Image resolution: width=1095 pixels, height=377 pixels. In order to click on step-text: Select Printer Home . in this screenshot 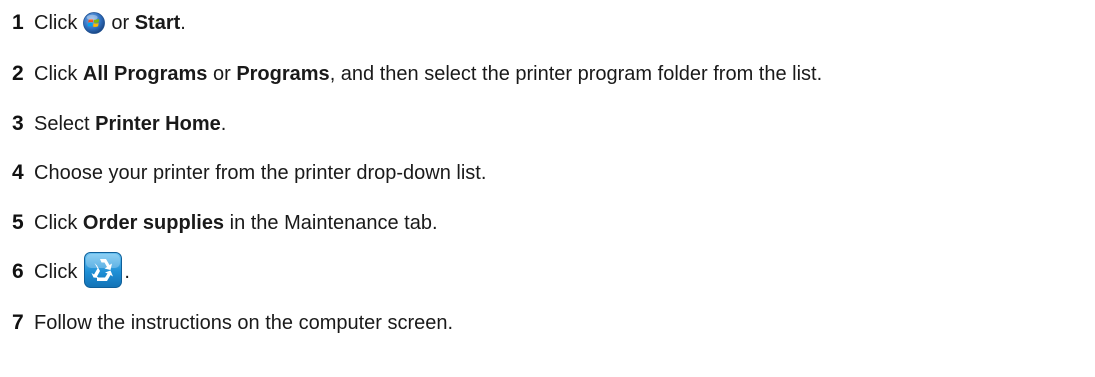, I will do `click(130, 124)`.